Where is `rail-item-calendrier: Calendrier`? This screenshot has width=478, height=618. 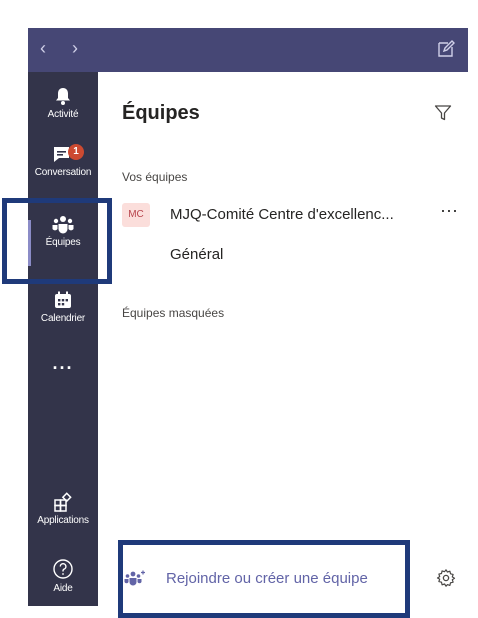 rail-item-calendrier: Calendrier is located at coordinates (63, 307).